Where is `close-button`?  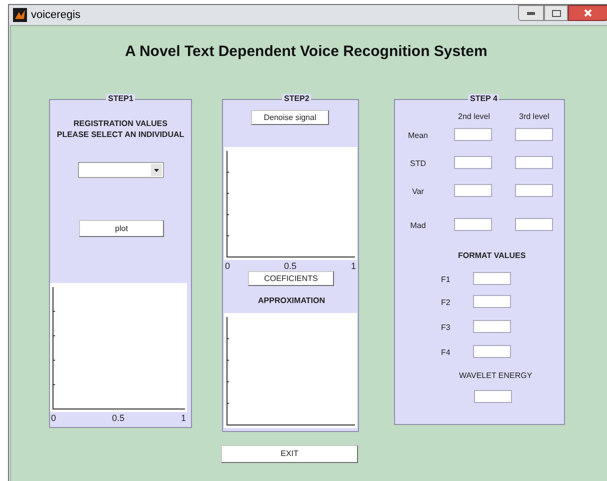 close-button is located at coordinates (587, 13).